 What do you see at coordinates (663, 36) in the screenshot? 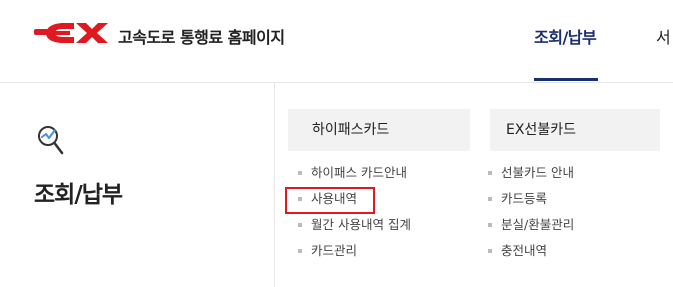
I see `nav-item-next: 서` at bounding box center [663, 36].